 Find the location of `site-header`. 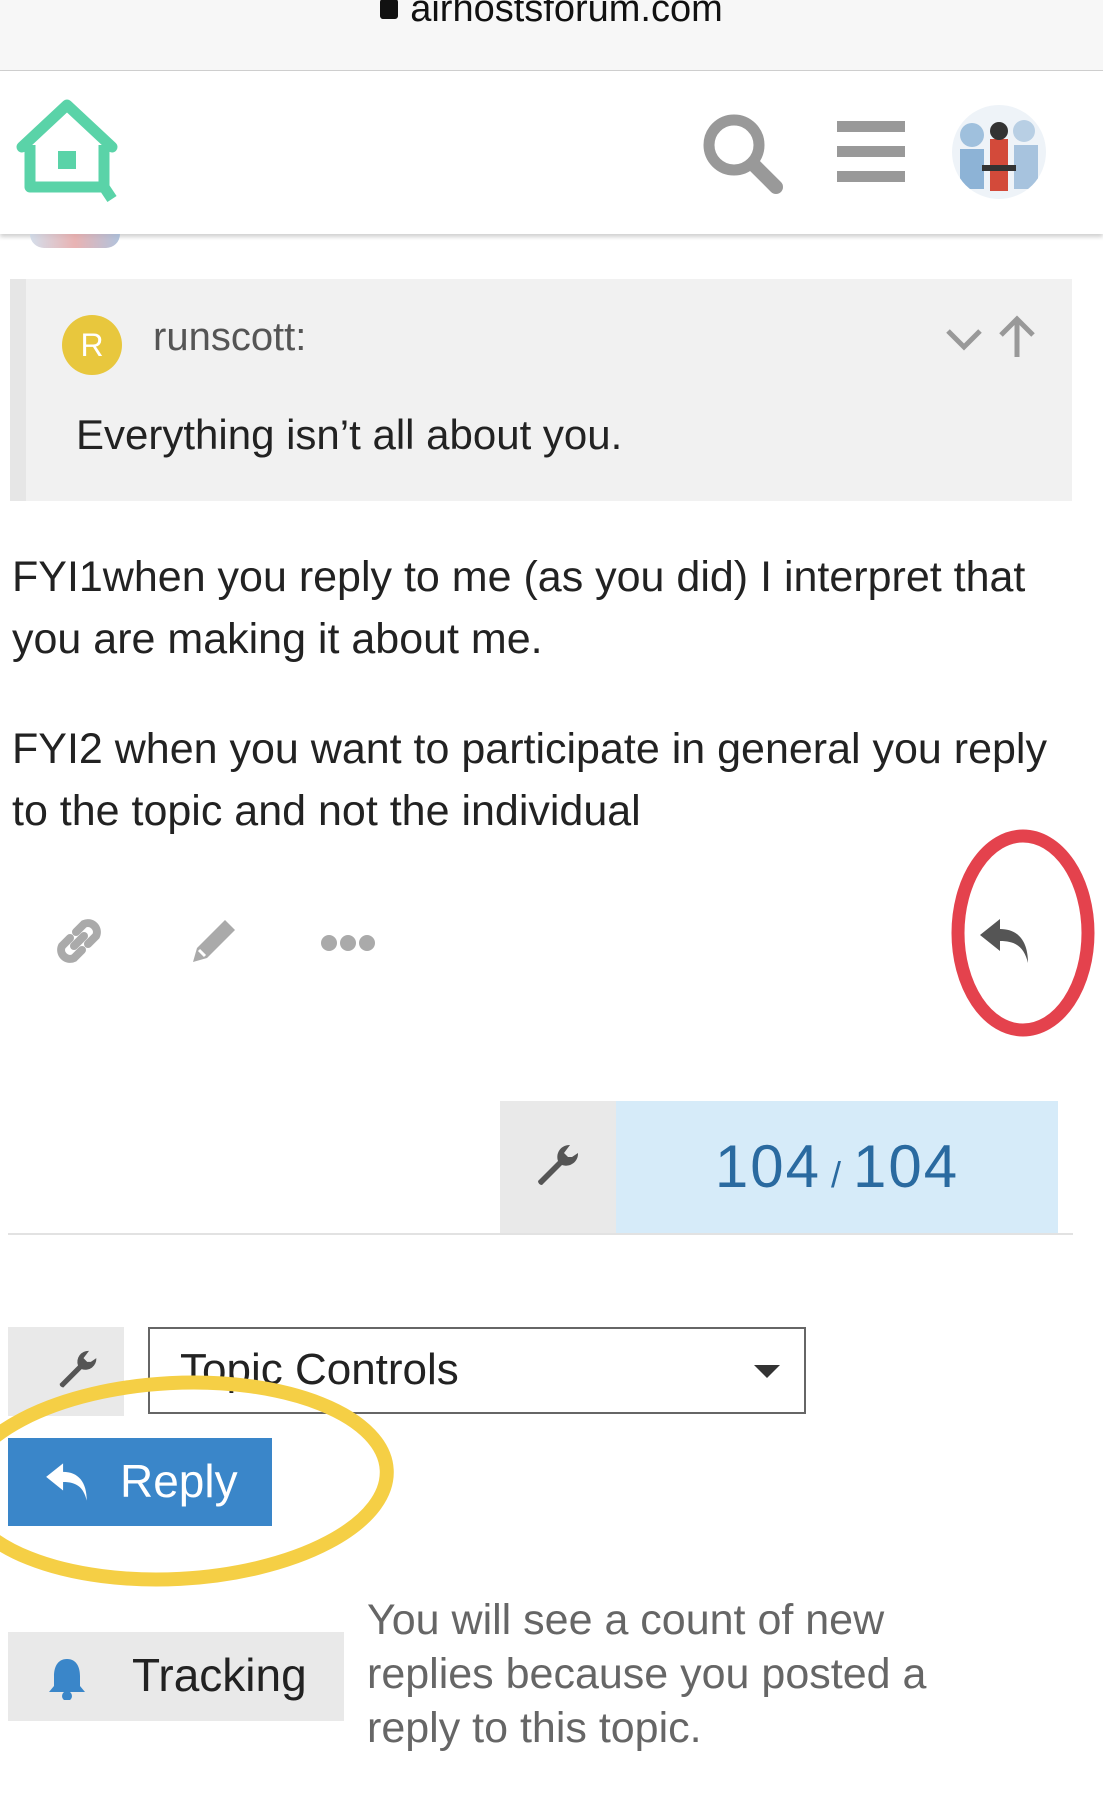

site-header is located at coordinates (551, 152).